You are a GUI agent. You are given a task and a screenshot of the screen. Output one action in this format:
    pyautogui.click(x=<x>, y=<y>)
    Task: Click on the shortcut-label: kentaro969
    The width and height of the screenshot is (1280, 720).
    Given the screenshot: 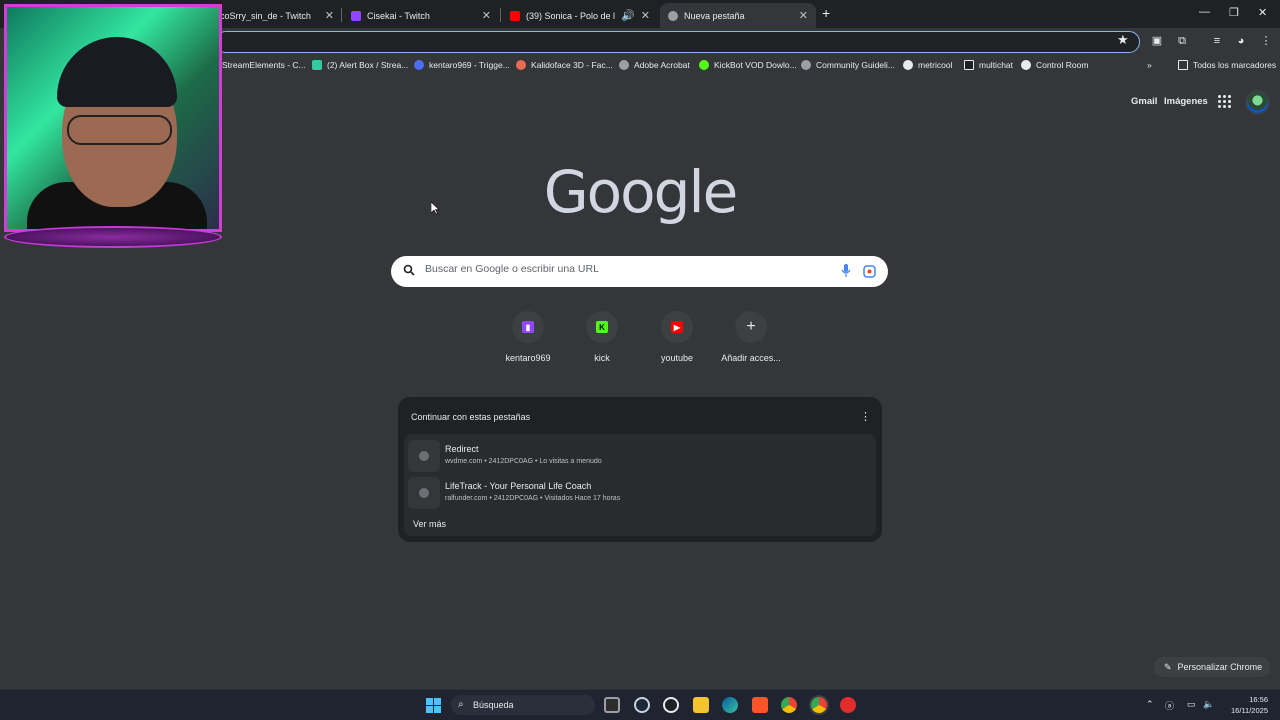 What is the action you would take?
    pyautogui.click(x=528, y=358)
    